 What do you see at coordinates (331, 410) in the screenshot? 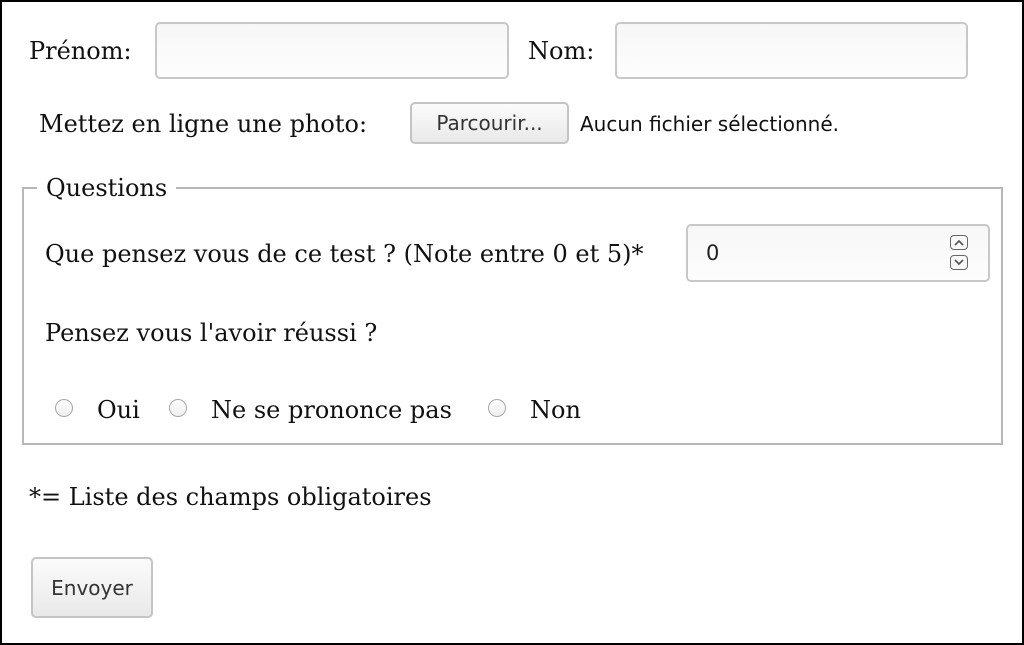
I see `radio-ne-se-prononce-pas-label: Ne se prononce pas` at bounding box center [331, 410].